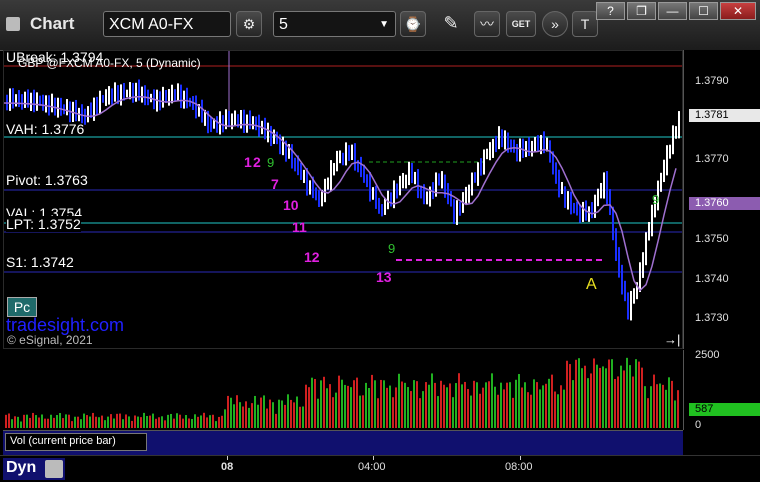 The width and height of the screenshot is (760, 482). What do you see at coordinates (451, 24) in the screenshot?
I see `pencil-icon: ✎` at bounding box center [451, 24].